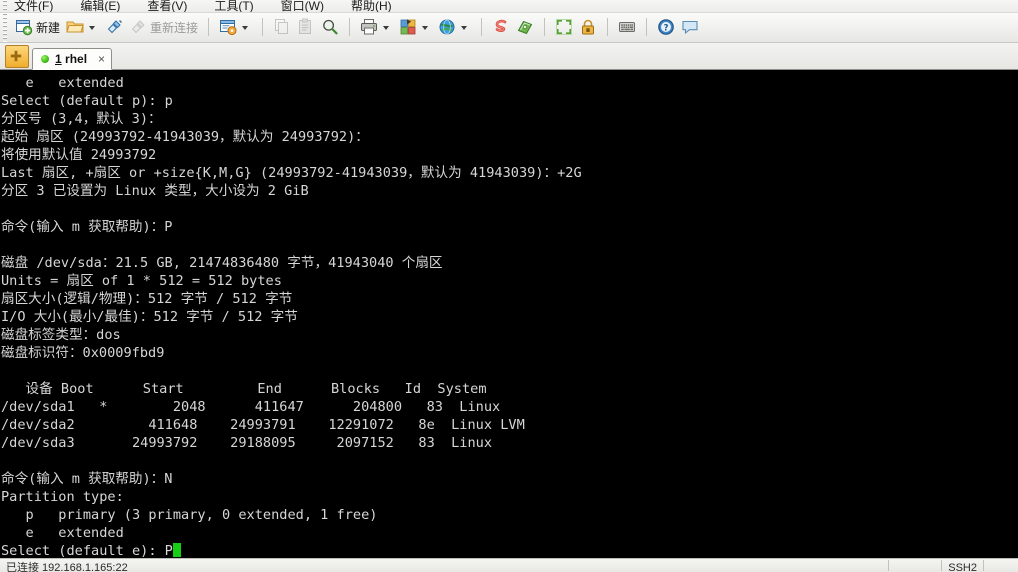 The width and height of the screenshot is (1018, 572). Describe the element at coordinates (75, 27) in the screenshot. I see `folder-open-icon` at that location.